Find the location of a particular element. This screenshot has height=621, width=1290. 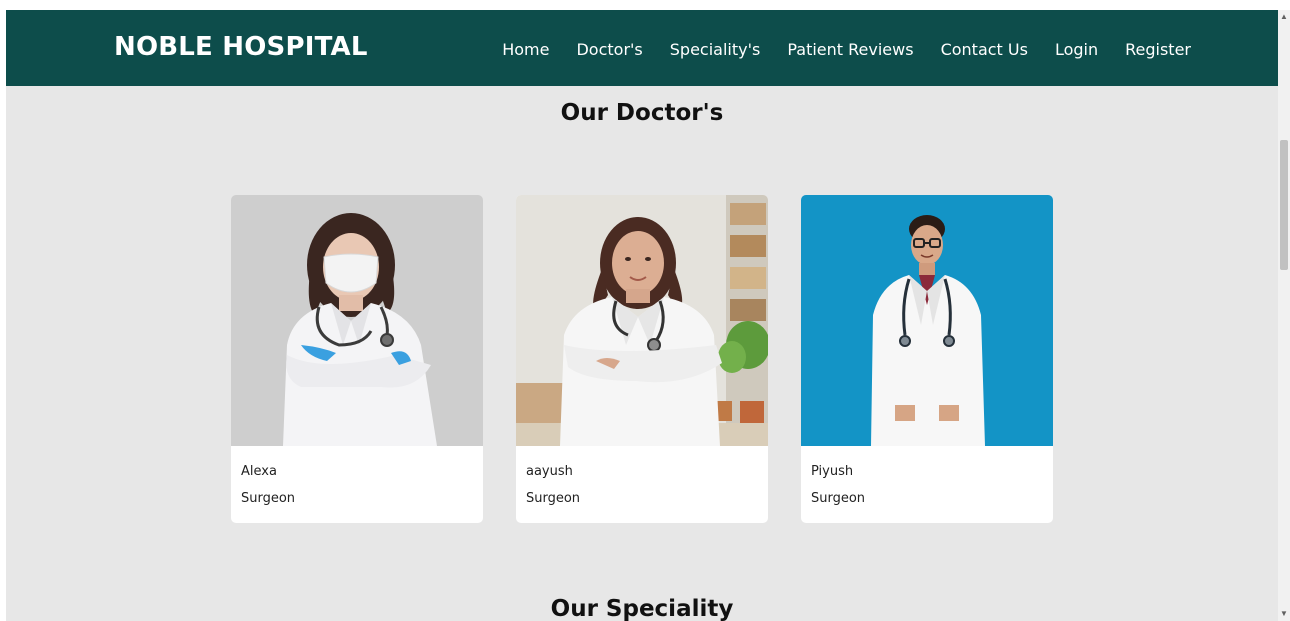

doctor-photo-aayush is located at coordinates (642, 320).